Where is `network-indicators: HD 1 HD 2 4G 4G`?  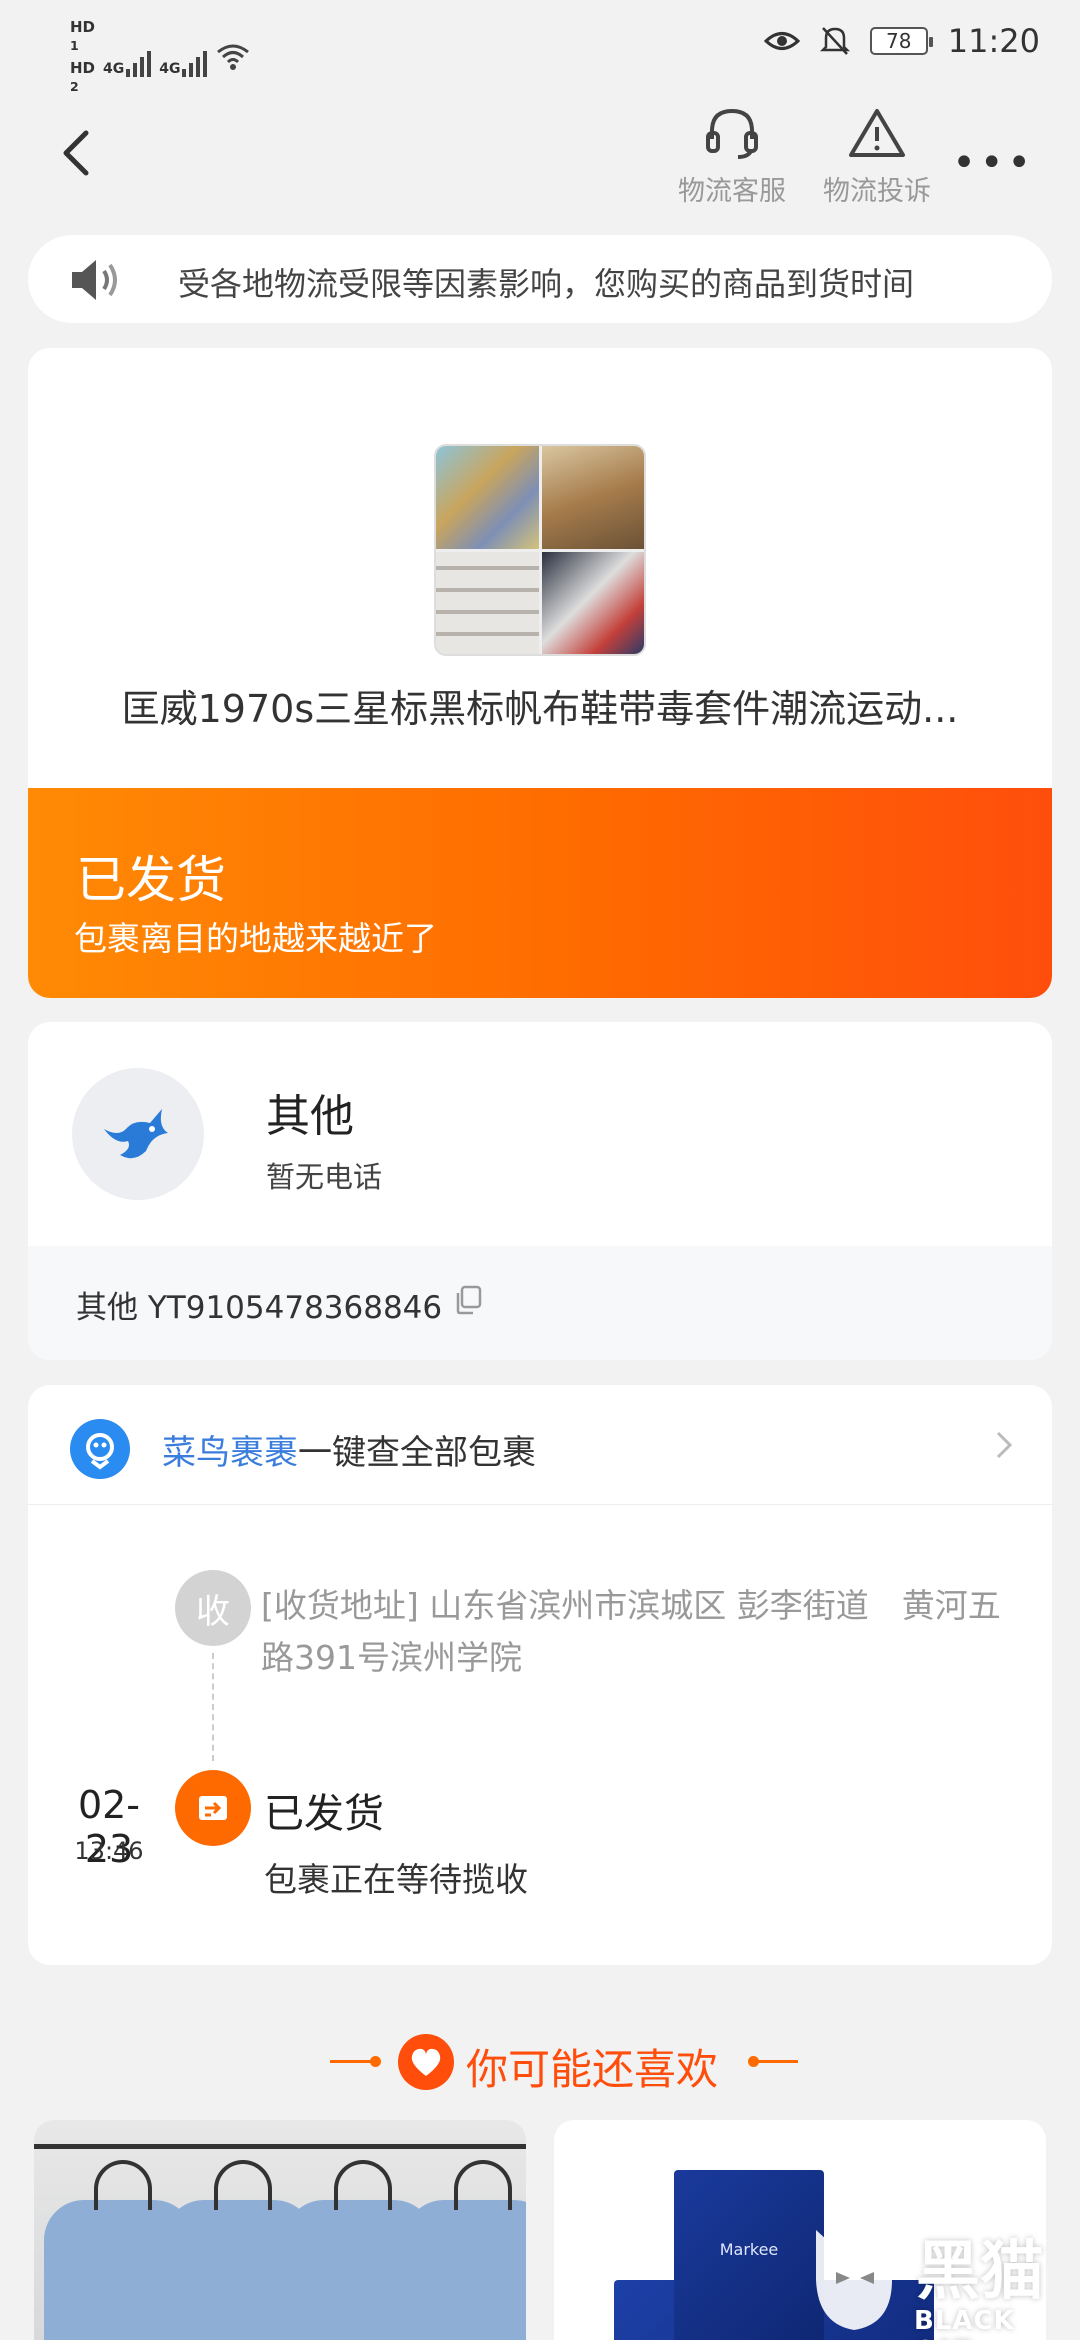
network-indicators: HD 1 HD 2 4G 4G is located at coordinates (160, 57).